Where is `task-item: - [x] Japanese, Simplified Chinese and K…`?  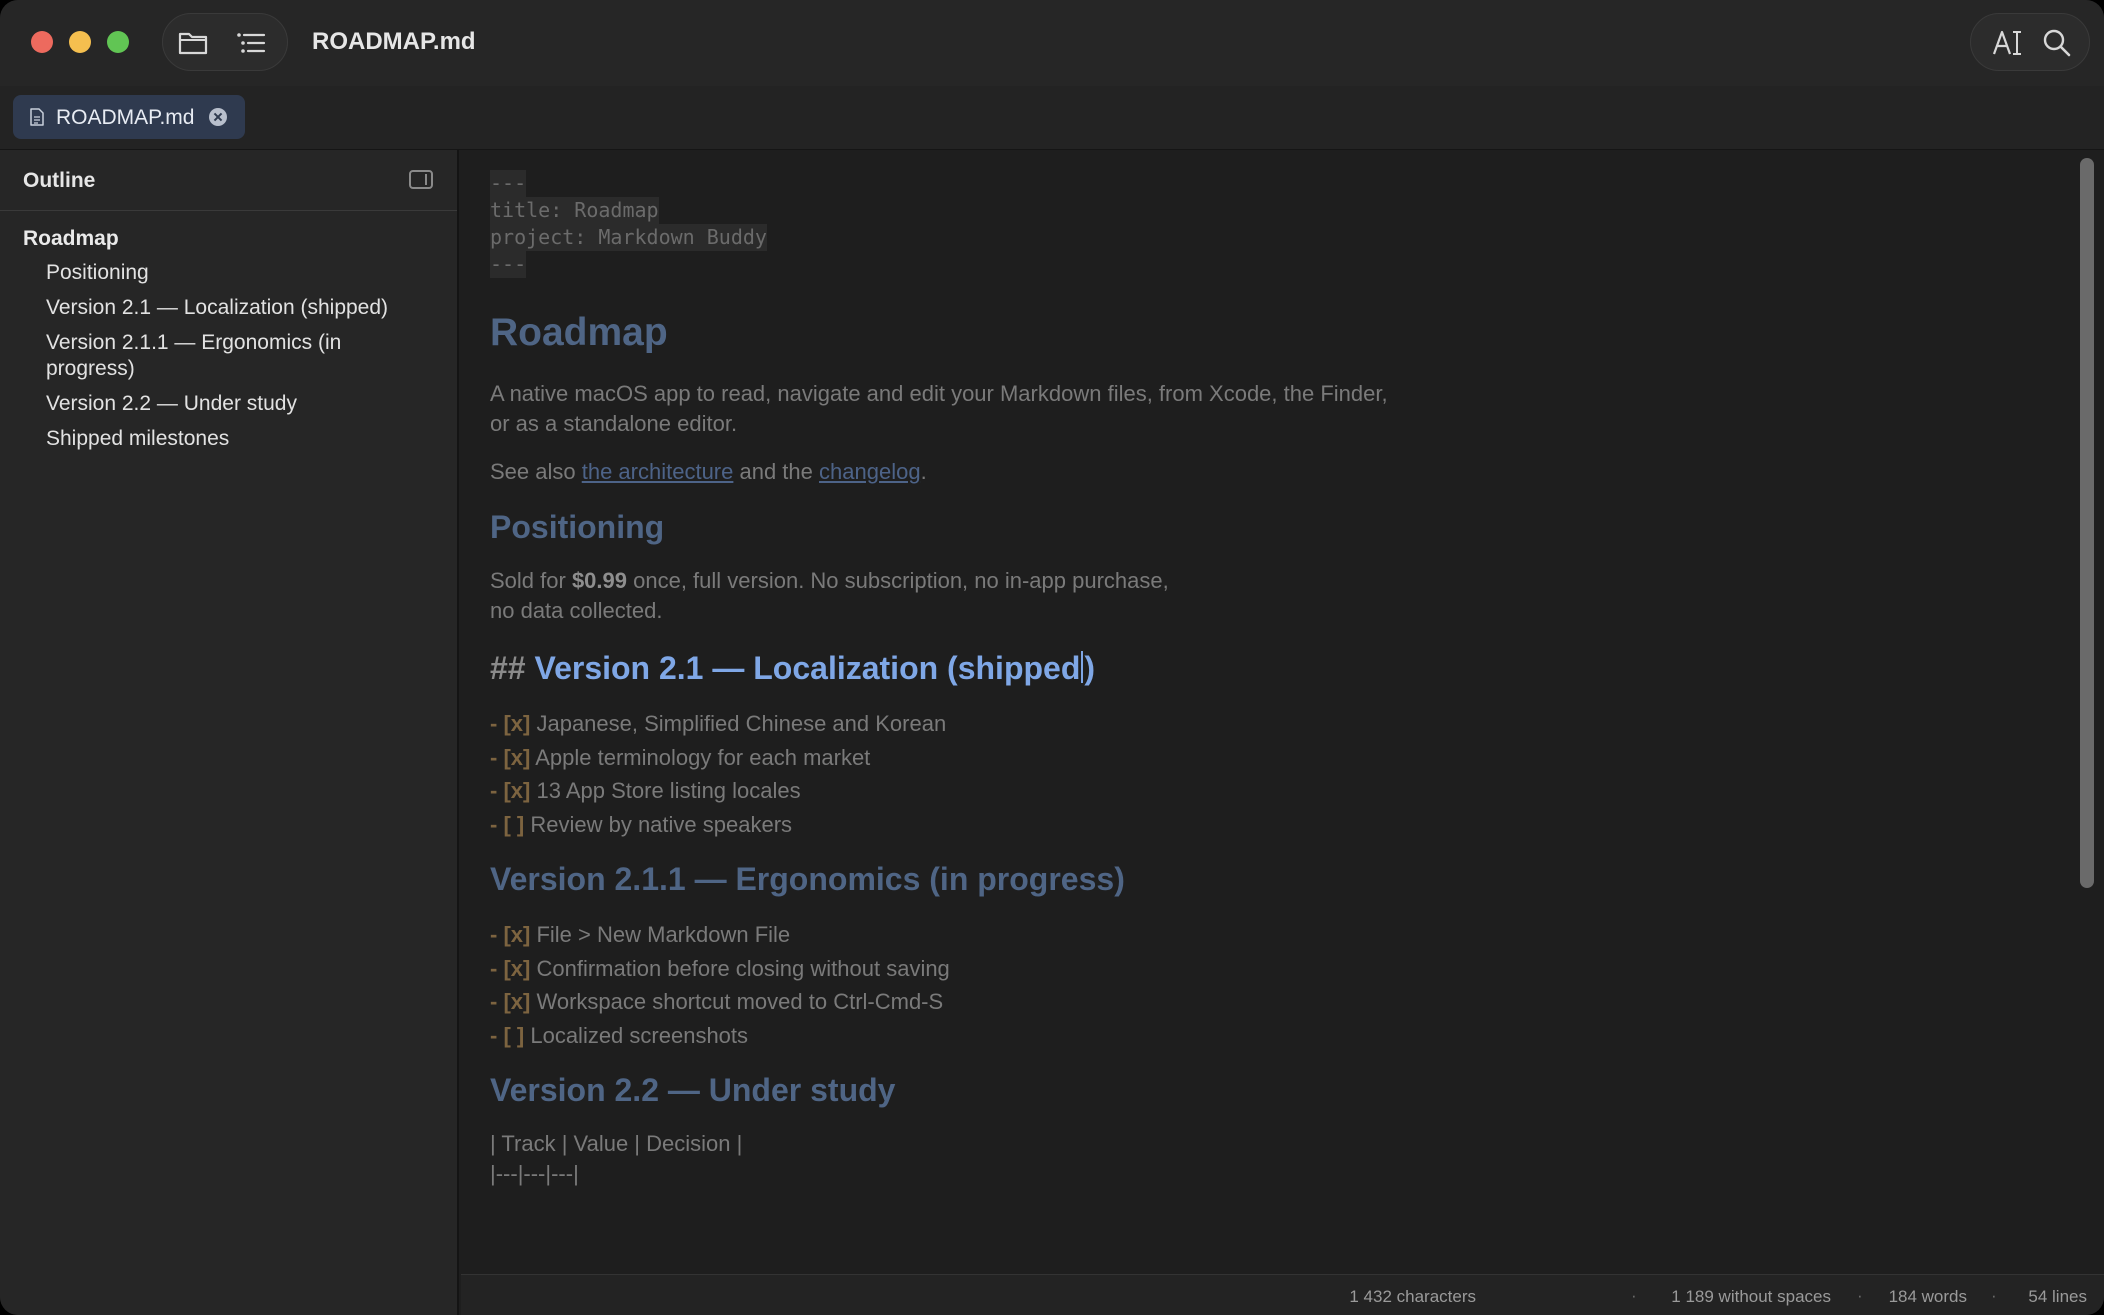 task-item: - [x] Japanese, Simplified Chinese and K… is located at coordinates (718, 723).